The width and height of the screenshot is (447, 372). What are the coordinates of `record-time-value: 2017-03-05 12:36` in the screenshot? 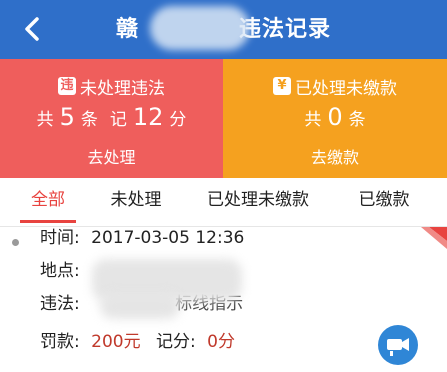 It's located at (168, 238).